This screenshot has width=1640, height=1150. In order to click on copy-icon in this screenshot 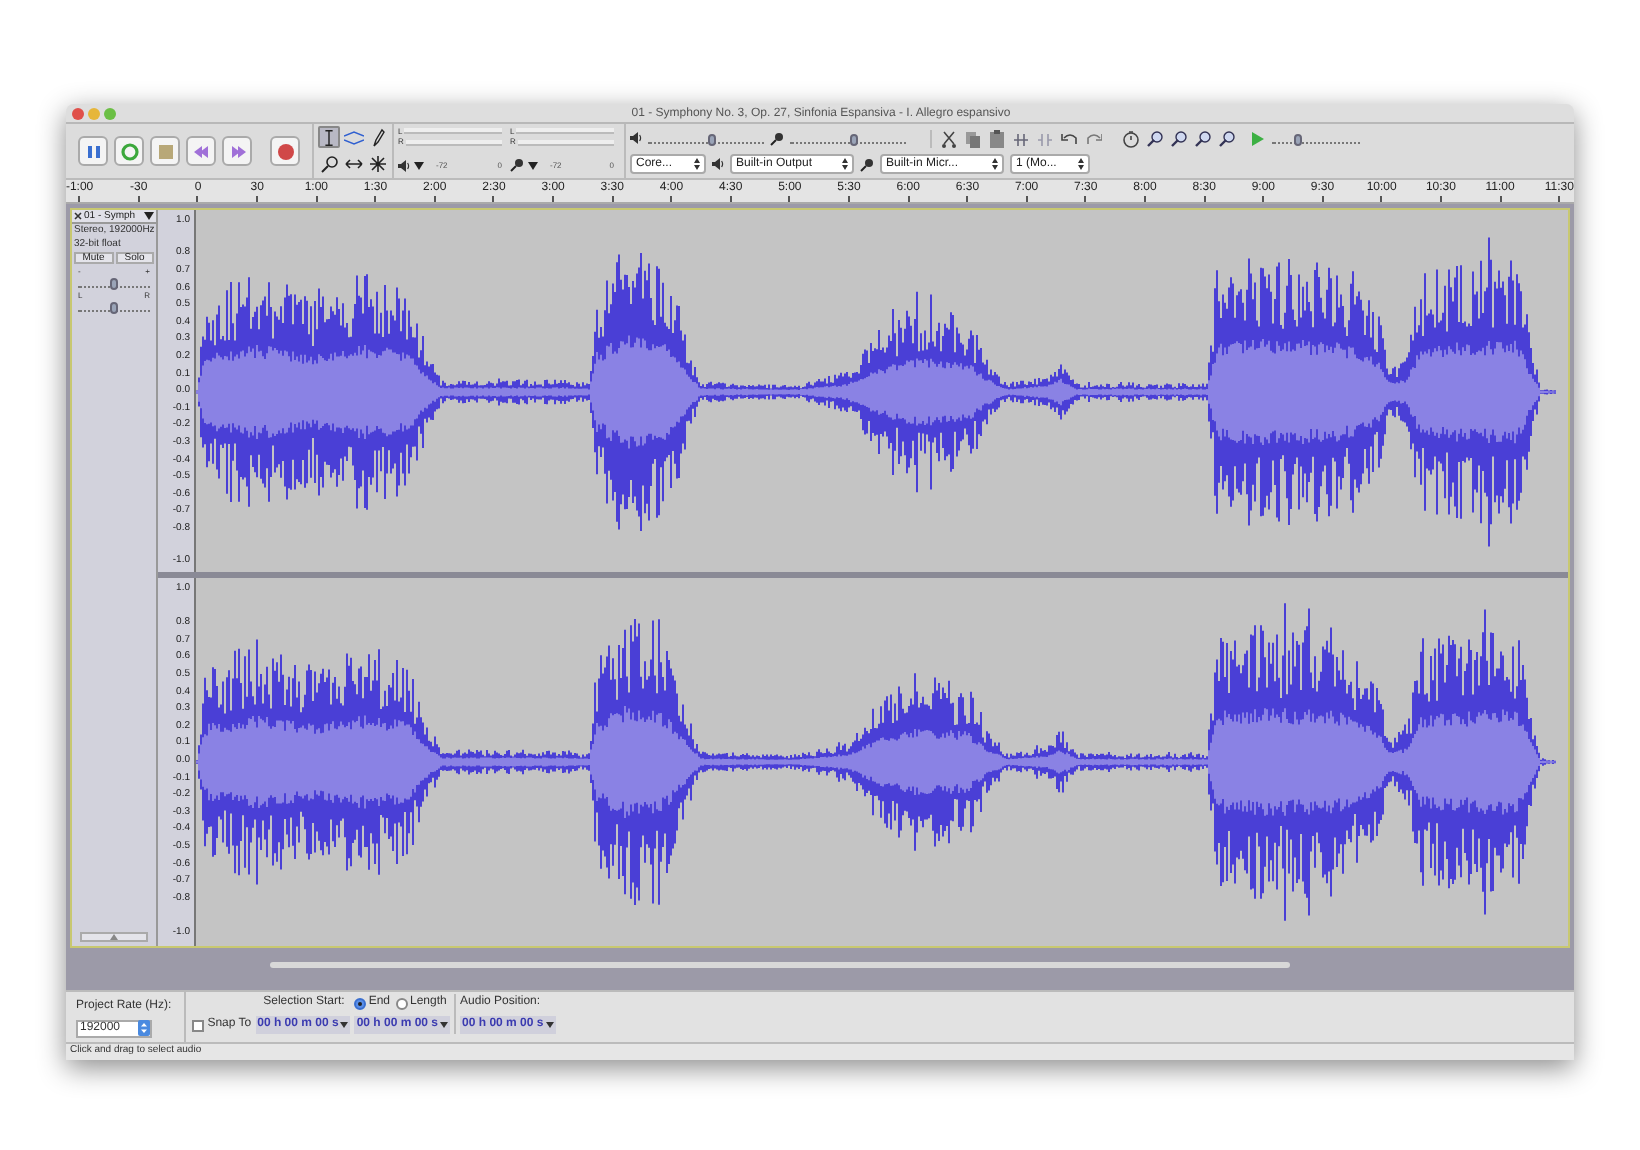, I will do `click(973, 138)`.